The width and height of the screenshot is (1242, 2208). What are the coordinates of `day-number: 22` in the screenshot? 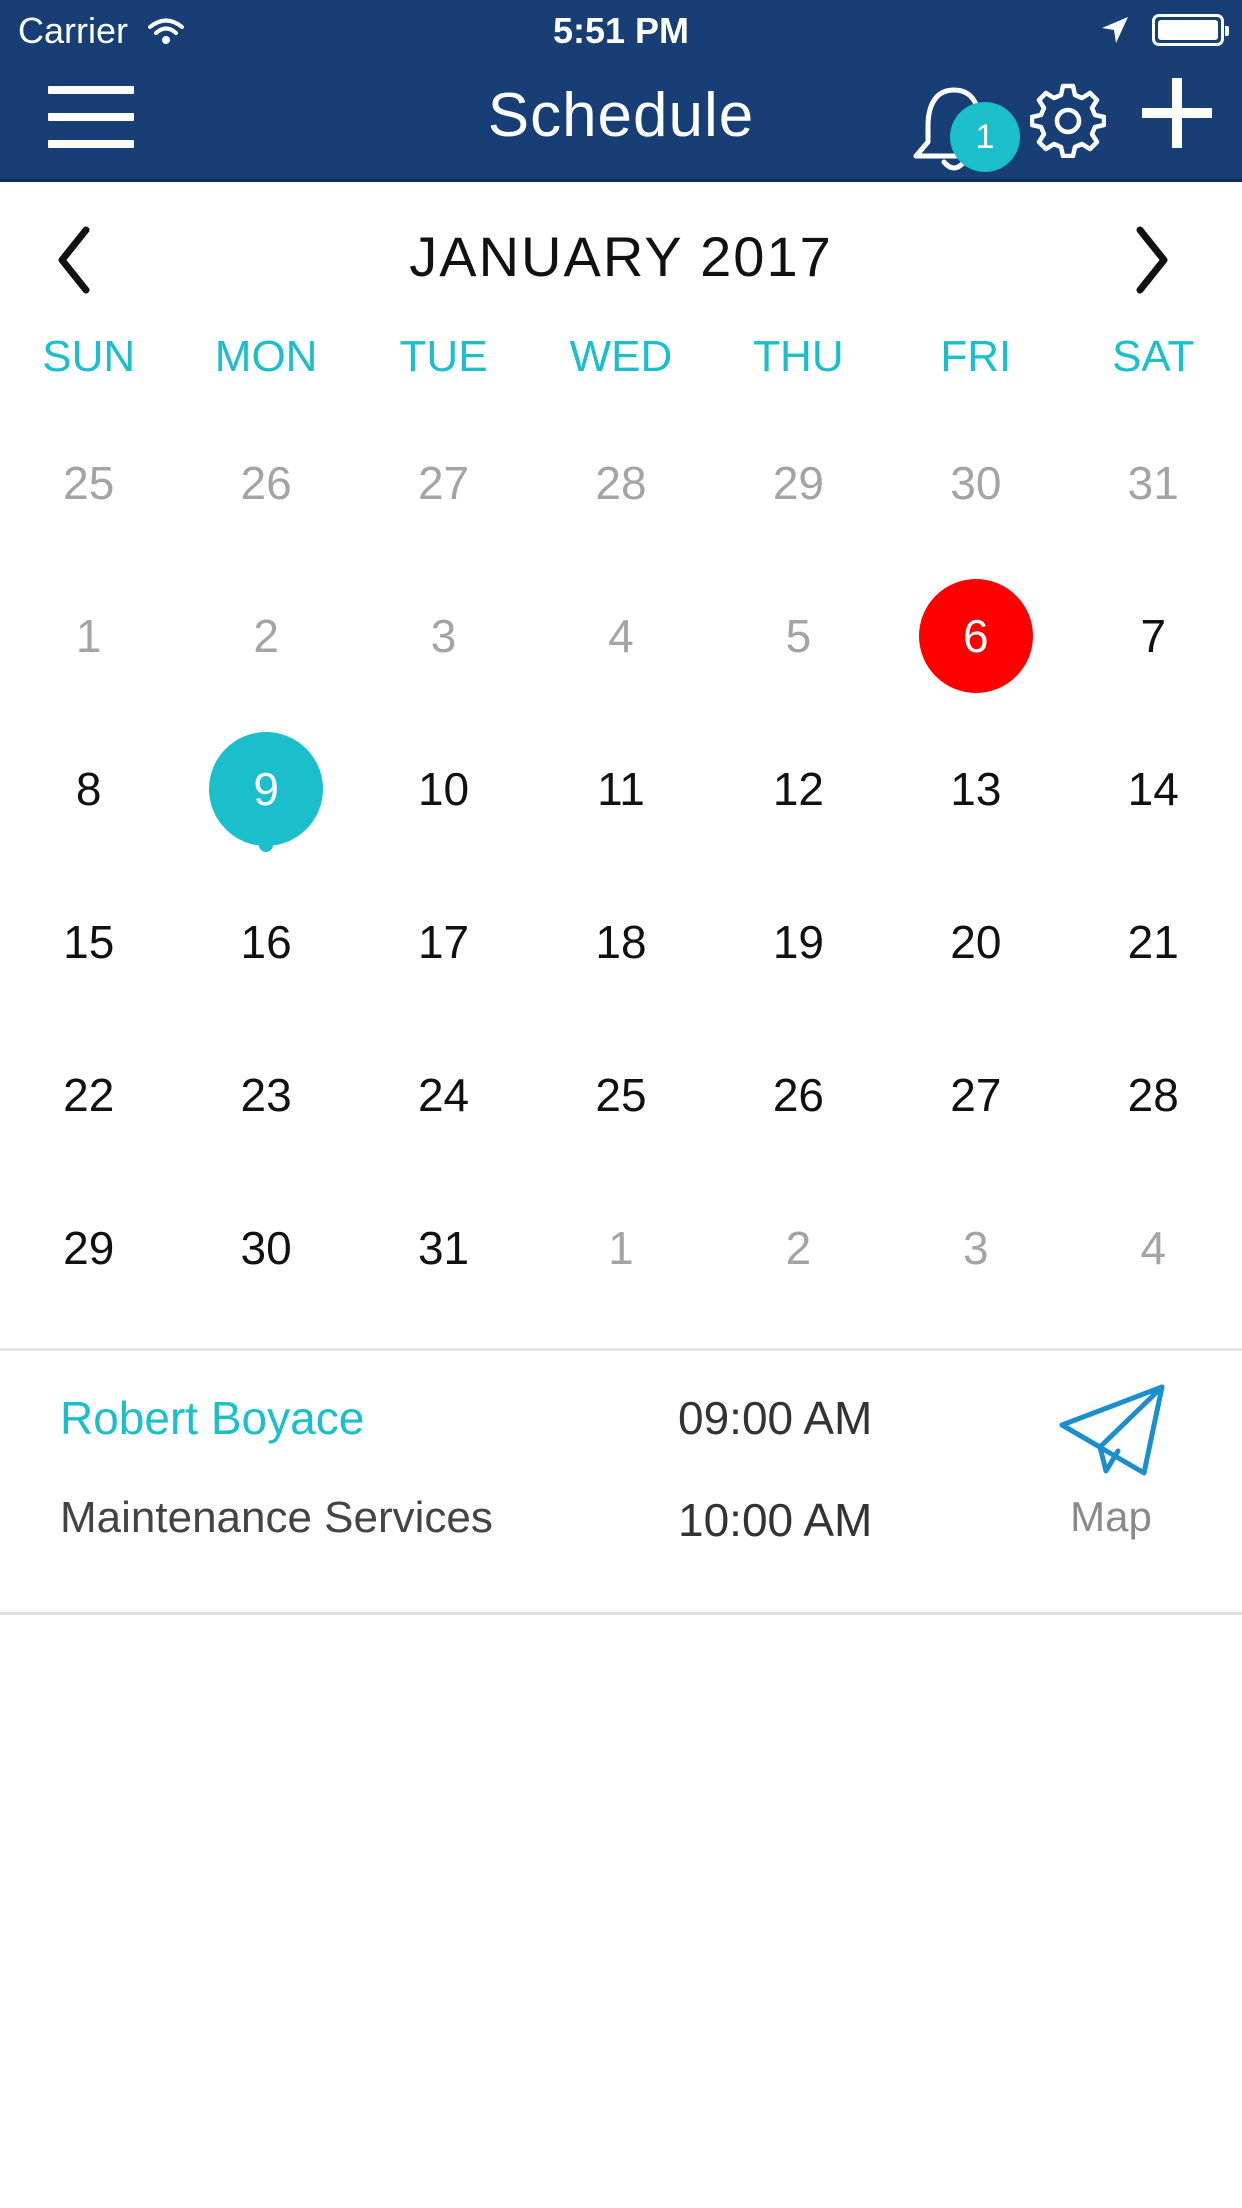 It's located at (89, 1094).